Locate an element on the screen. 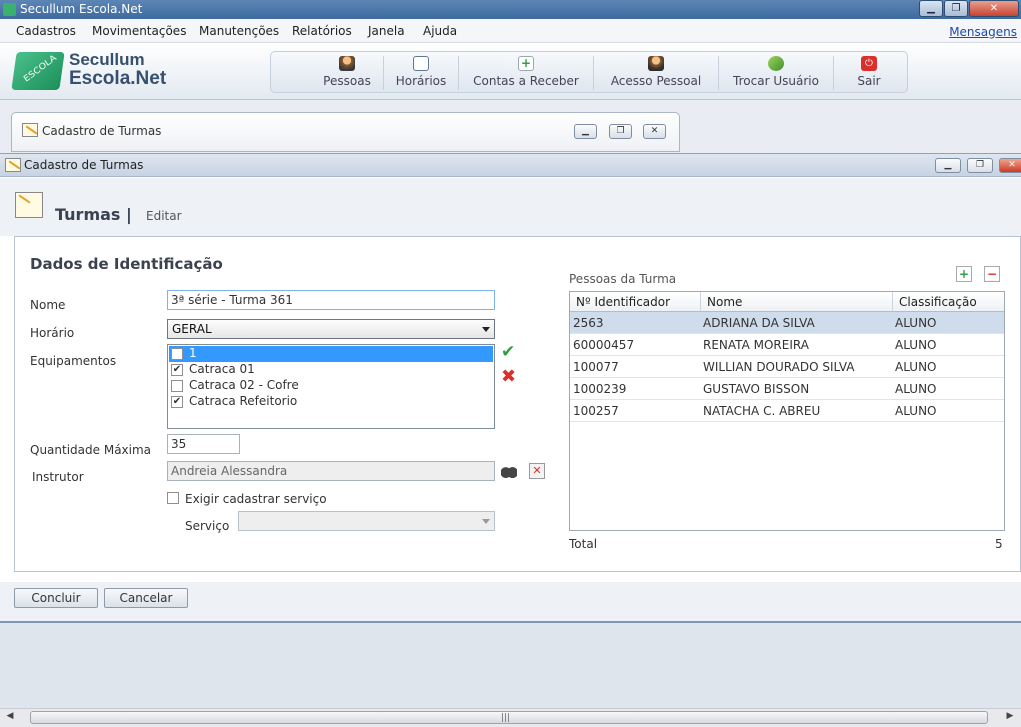 Image resolution: width=1021 pixels, height=727 pixels. background-window: Cadastro de Turmas ▁ ❐ ✕ is located at coordinates (345, 132).